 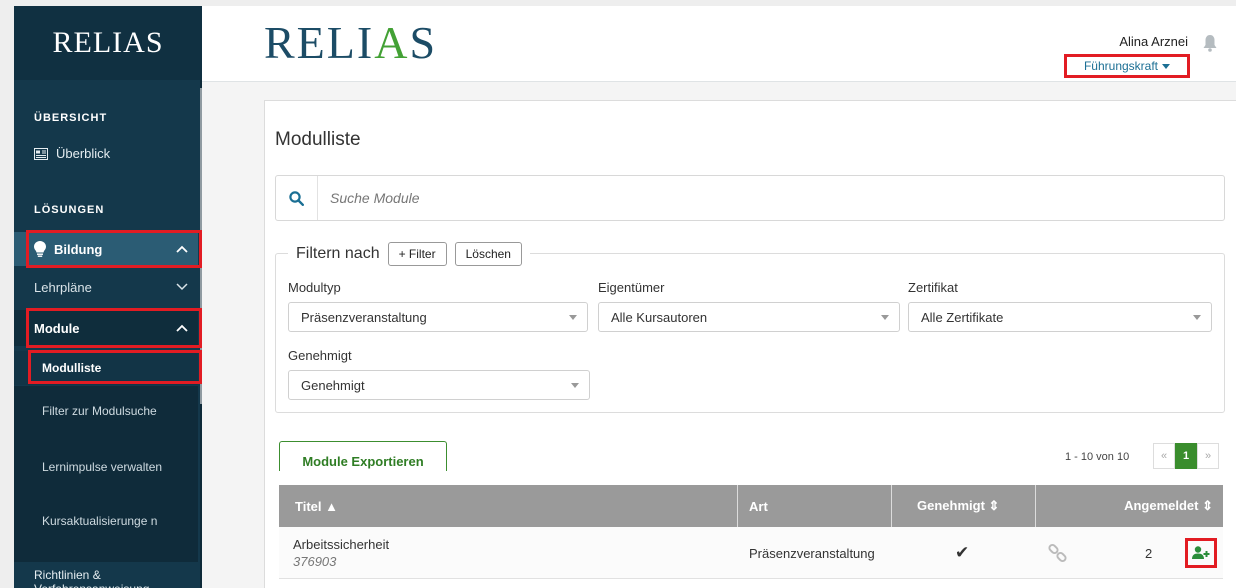 What do you see at coordinates (719, 44) in the screenshot?
I see `top-header: RELIAS Alina Arznei Führungskraft` at bounding box center [719, 44].